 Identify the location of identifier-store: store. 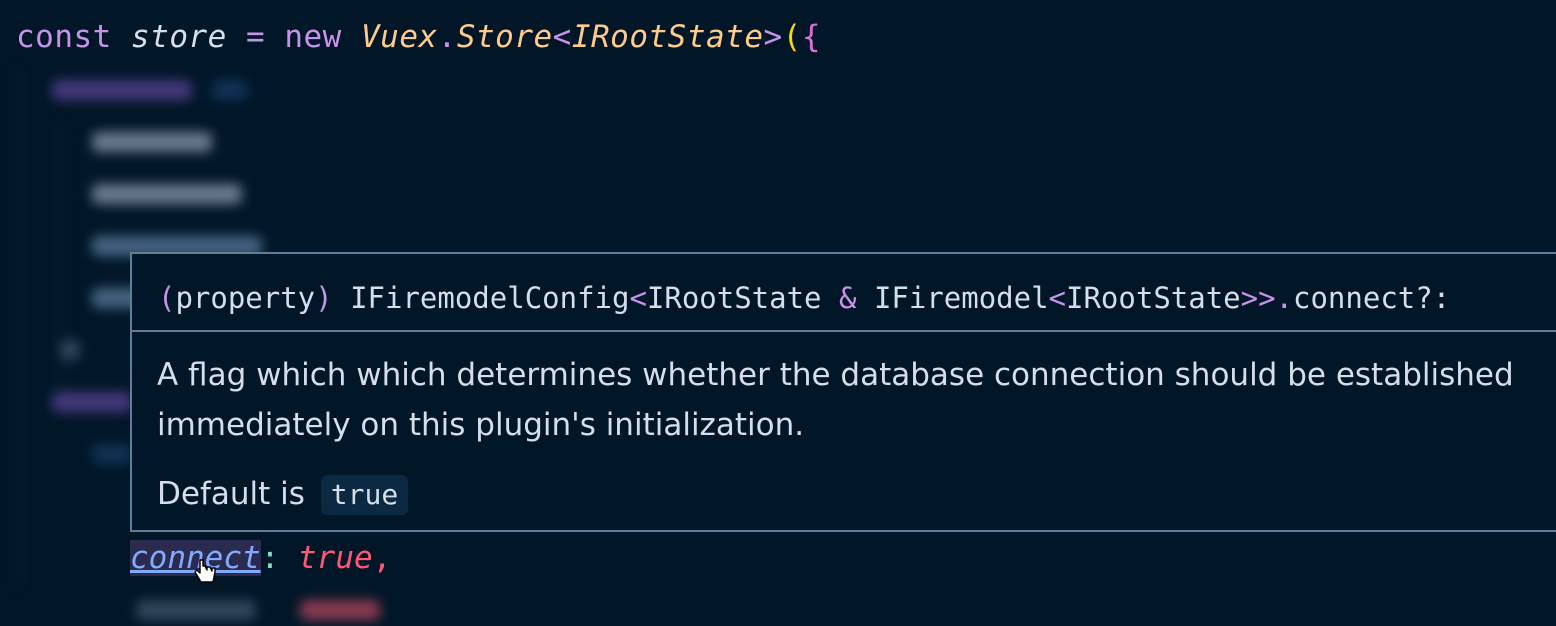
(179, 37).